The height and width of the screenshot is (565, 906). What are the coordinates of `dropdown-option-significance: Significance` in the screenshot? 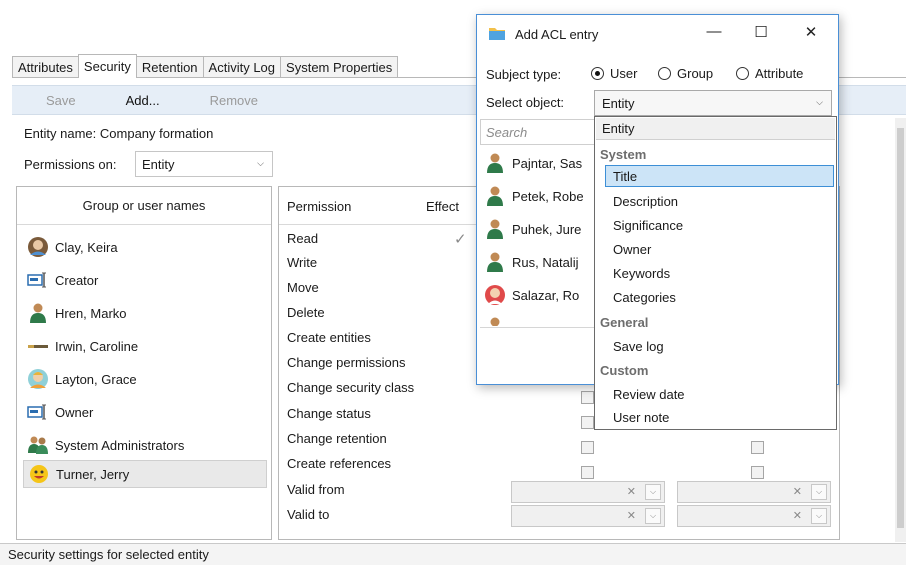 It's located at (715, 225).